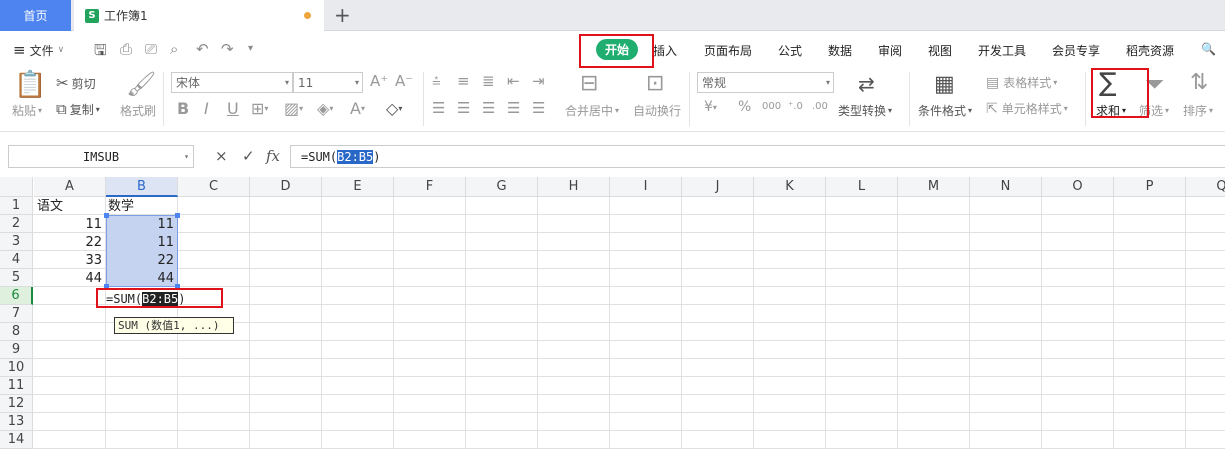  What do you see at coordinates (248, 156) in the screenshot?
I see `confirm-icon: ✓` at bounding box center [248, 156].